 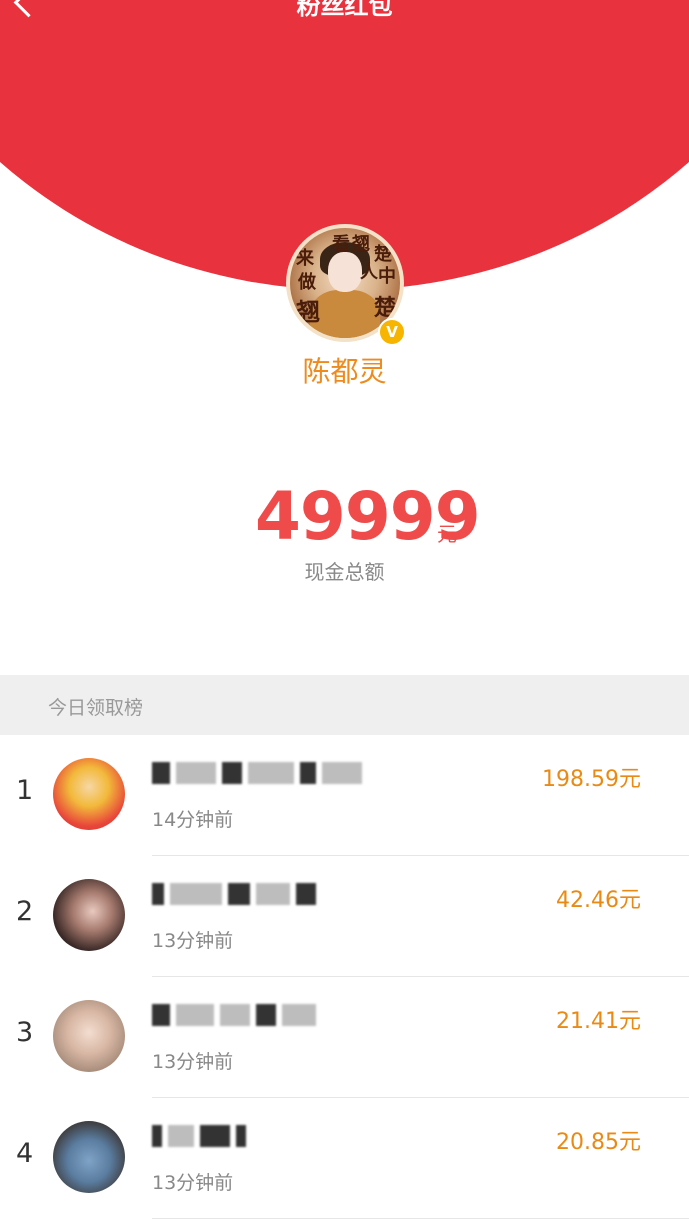 What do you see at coordinates (598, 1142) in the screenshot?
I see `claim-amount: 20.85元` at bounding box center [598, 1142].